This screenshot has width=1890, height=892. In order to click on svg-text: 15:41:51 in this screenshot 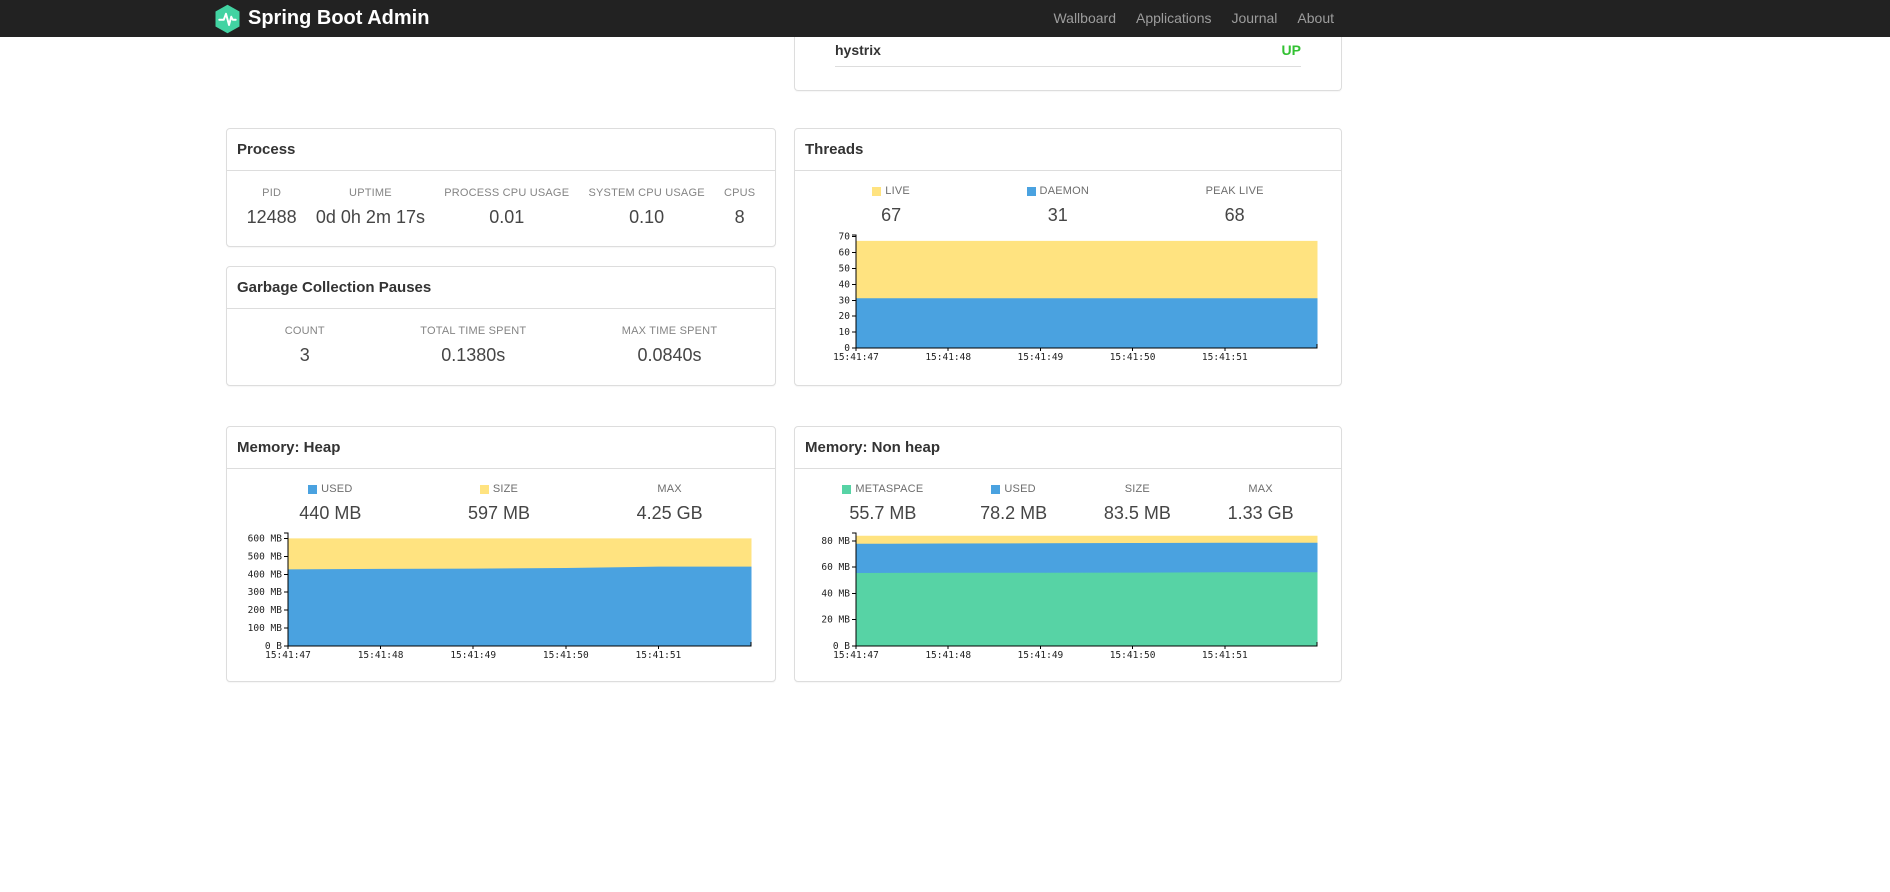, I will do `click(1225, 357)`.